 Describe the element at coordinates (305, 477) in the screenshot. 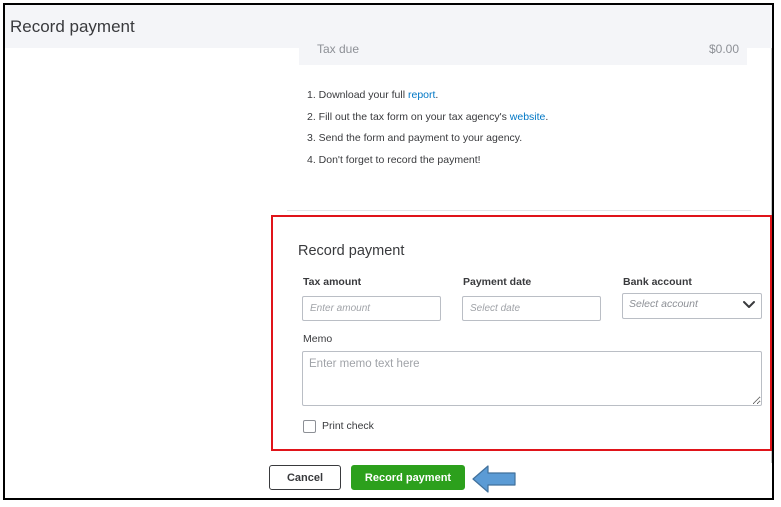

I see `cancel-button: Cancel` at that location.